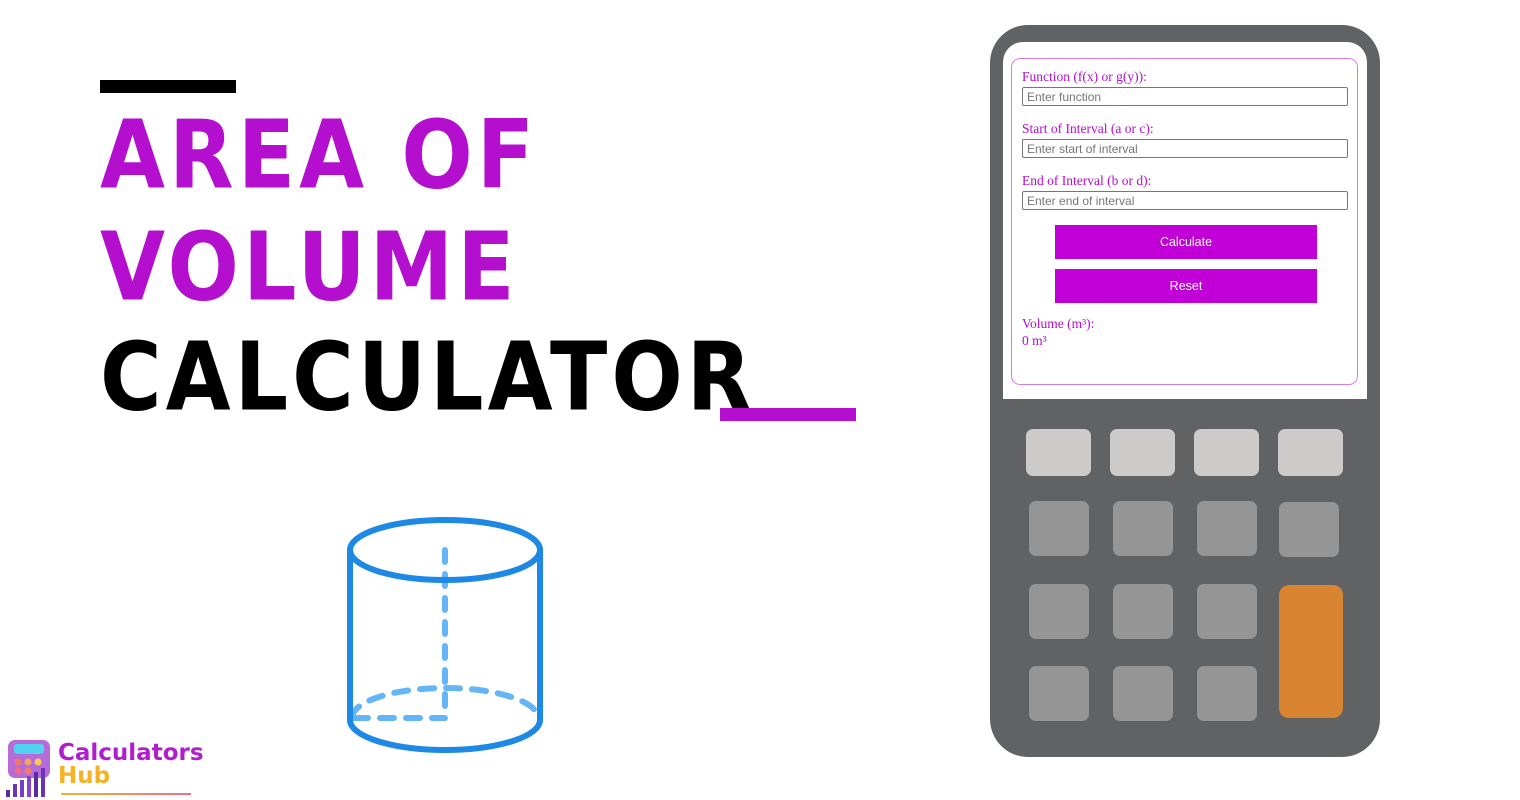 This screenshot has height=800, width=1520. I want to click on title-line-2: Volume, so click(309, 267).